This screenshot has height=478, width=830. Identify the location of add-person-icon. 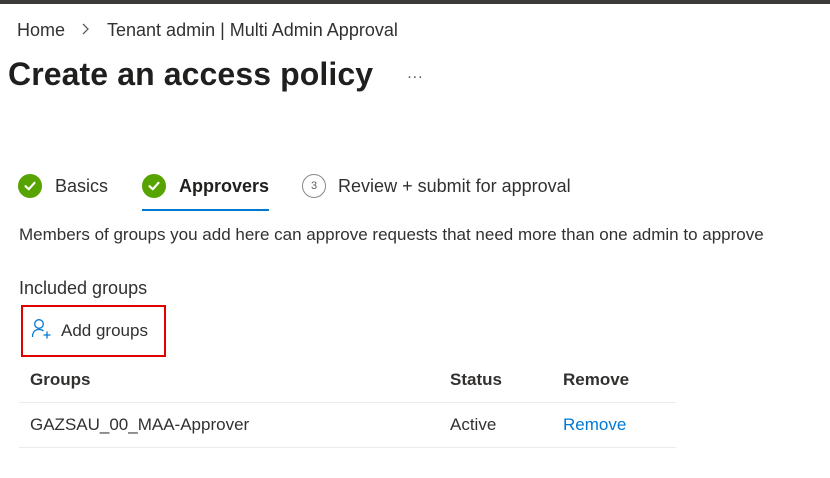
(42, 331).